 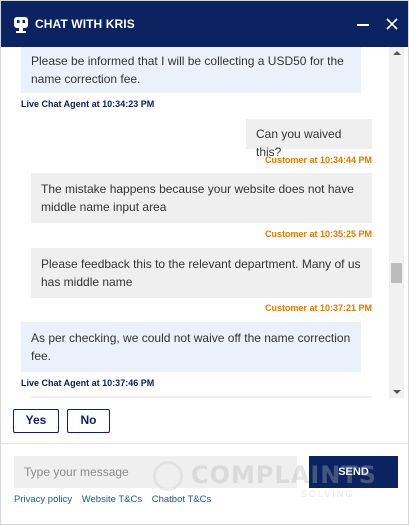 What do you see at coordinates (21, 25) in the screenshot?
I see `chatbot-icon` at bounding box center [21, 25].